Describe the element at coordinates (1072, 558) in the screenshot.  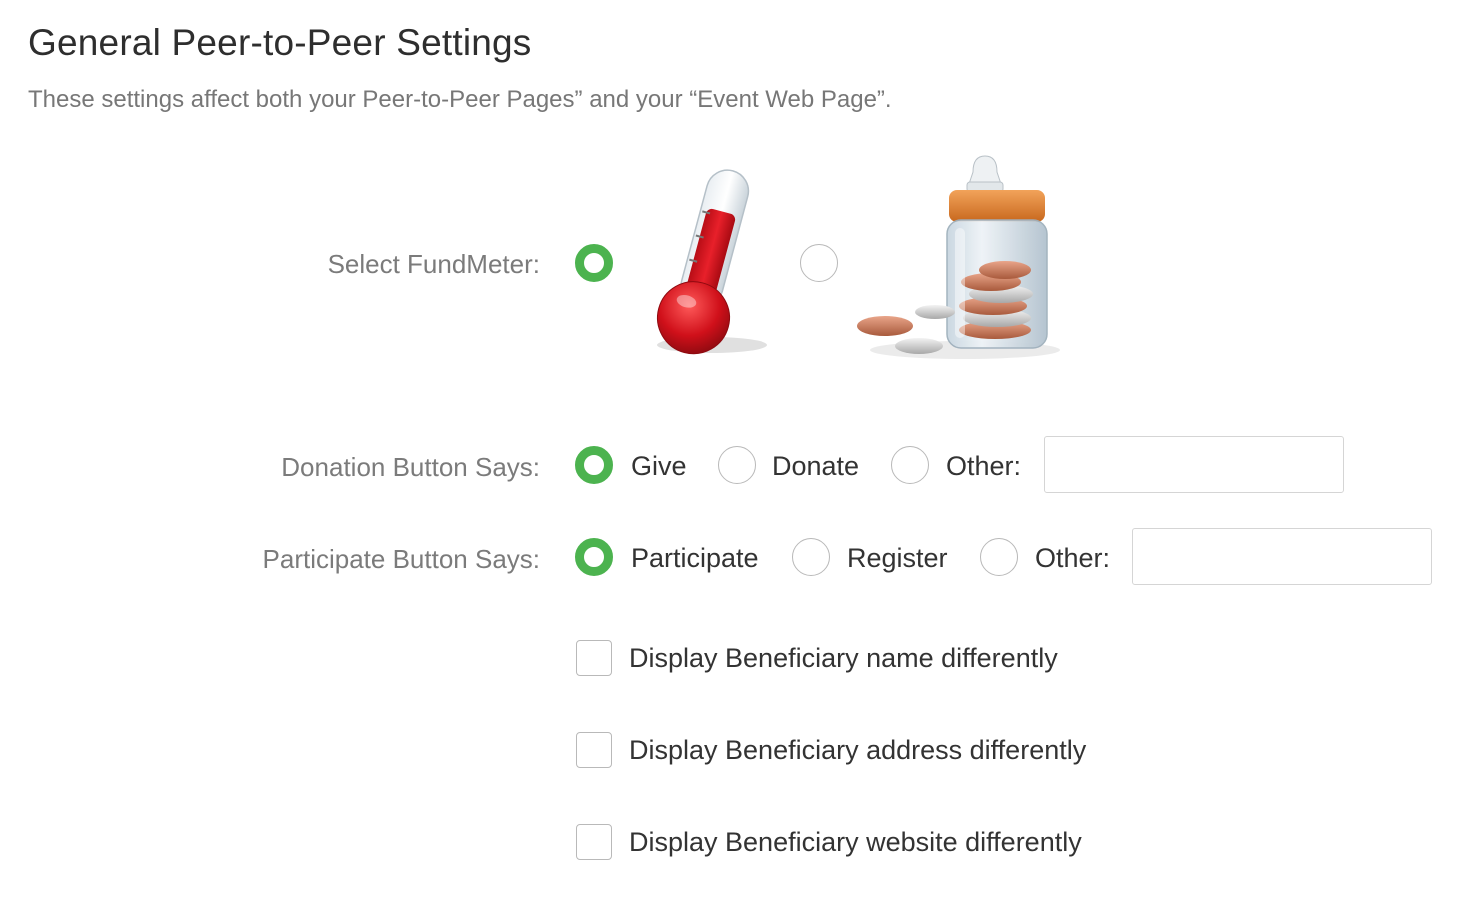
I see `participate-other-label: Other:` at that location.